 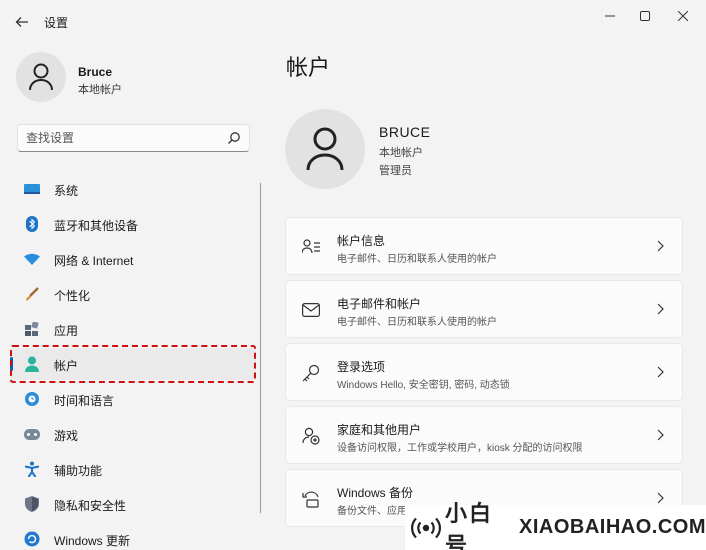 What do you see at coordinates (11, 364) in the screenshot?
I see `selection-indicator` at bounding box center [11, 364].